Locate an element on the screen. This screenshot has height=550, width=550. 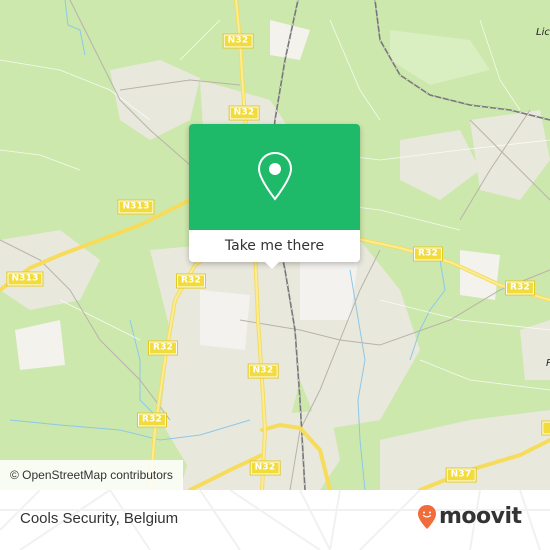
moovit-wordmark: moovit is located at coordinates (480, 516).